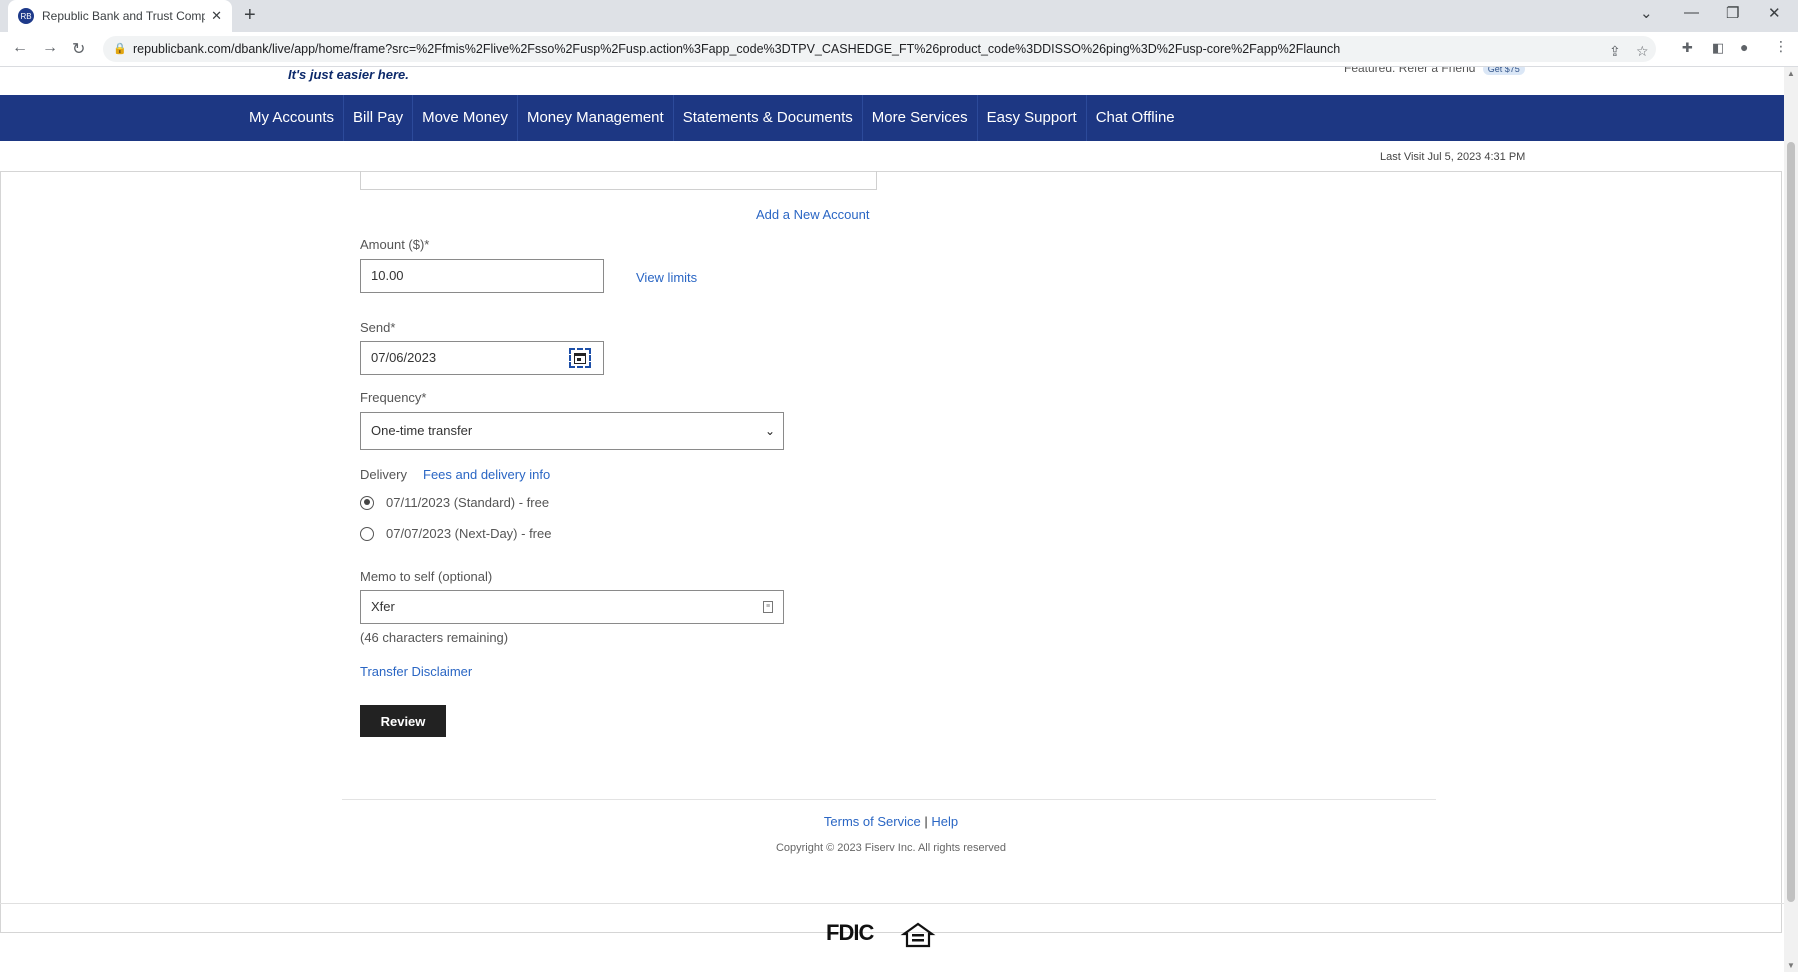 The width and height of the screenshot is (1798, 972). What do you see at coordinates (367, 533) in the screenshot?
I see `radio-unselected` at bounding box center [367, 533].